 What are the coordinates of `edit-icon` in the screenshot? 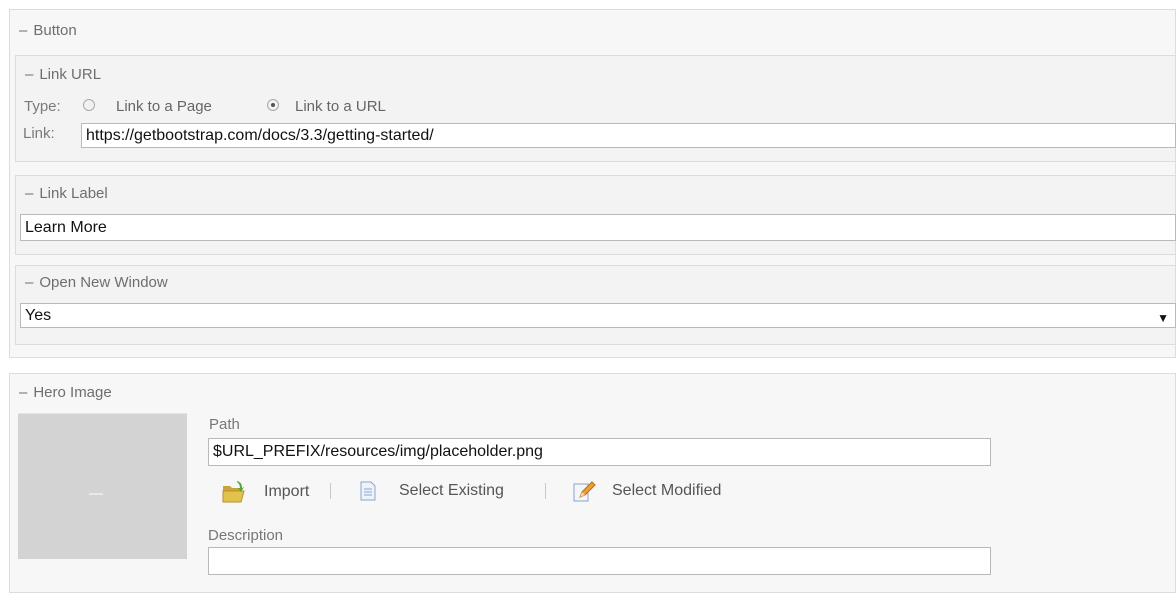 It's located at (584, 491).